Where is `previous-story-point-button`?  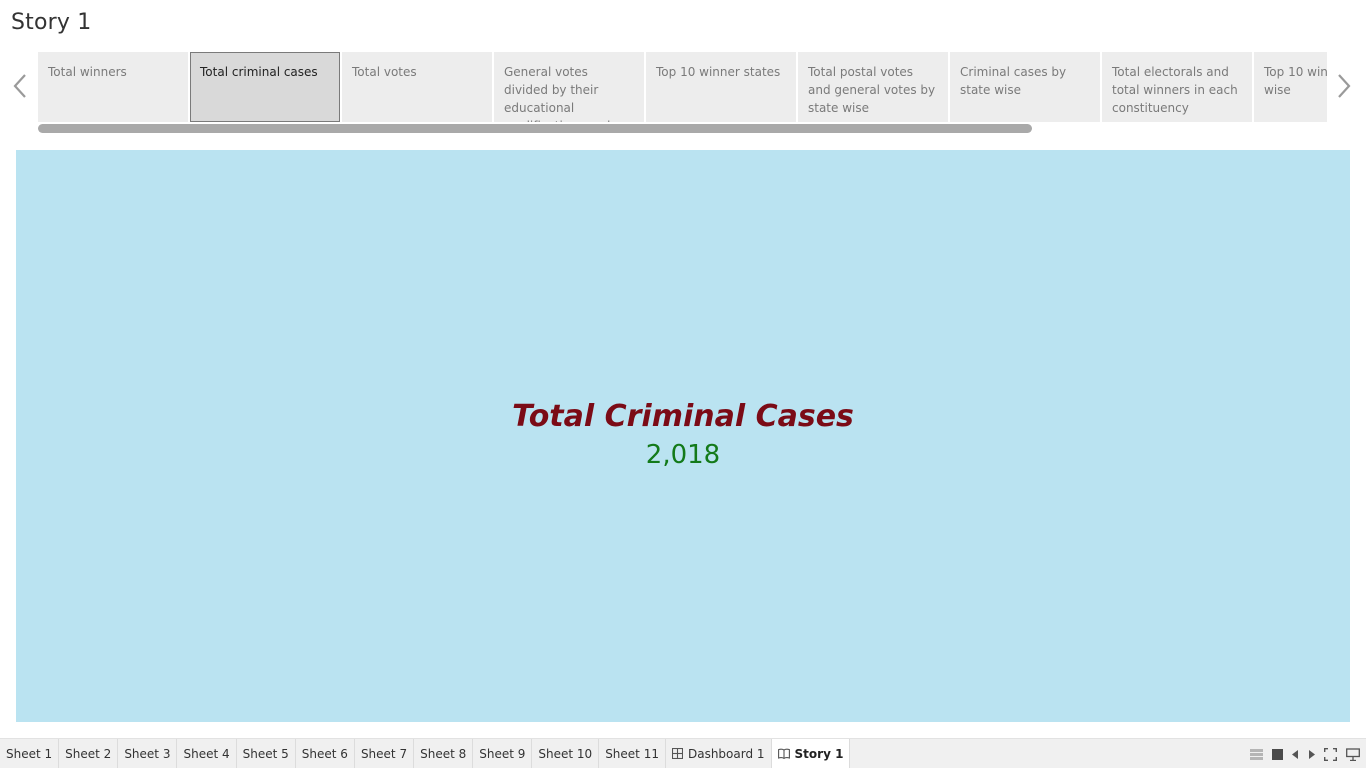
previous-story-point-button is located at coordinates (20, 86).